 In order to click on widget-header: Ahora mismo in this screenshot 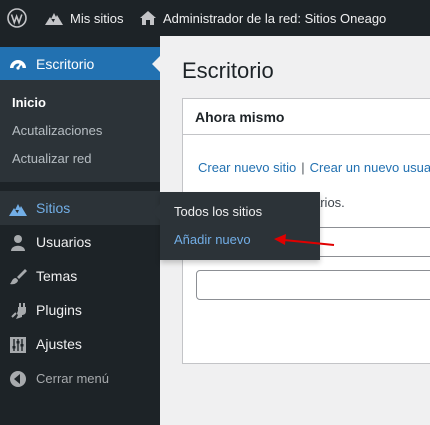, I will do `click(306, 117)`.